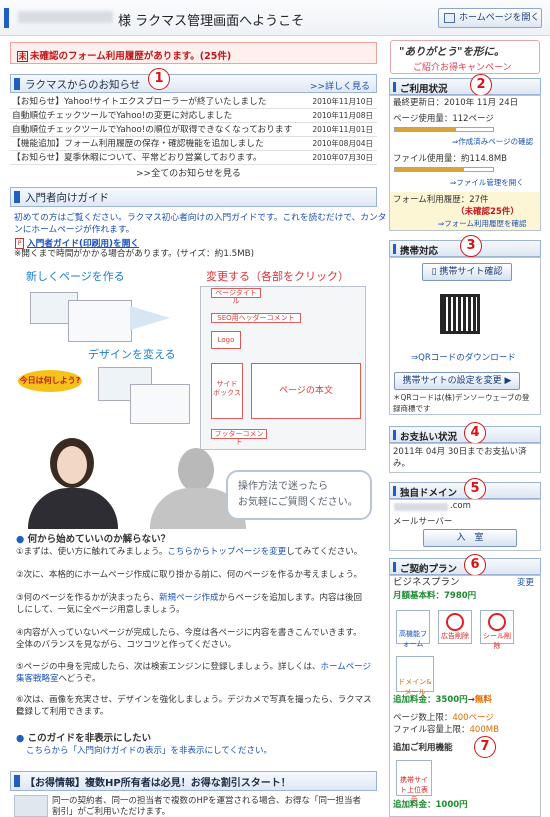 Image resolution: width=550 pixels, height=817 pixels. I want to click on open-homepage-button: ホームページを開く, so click(490, 18).